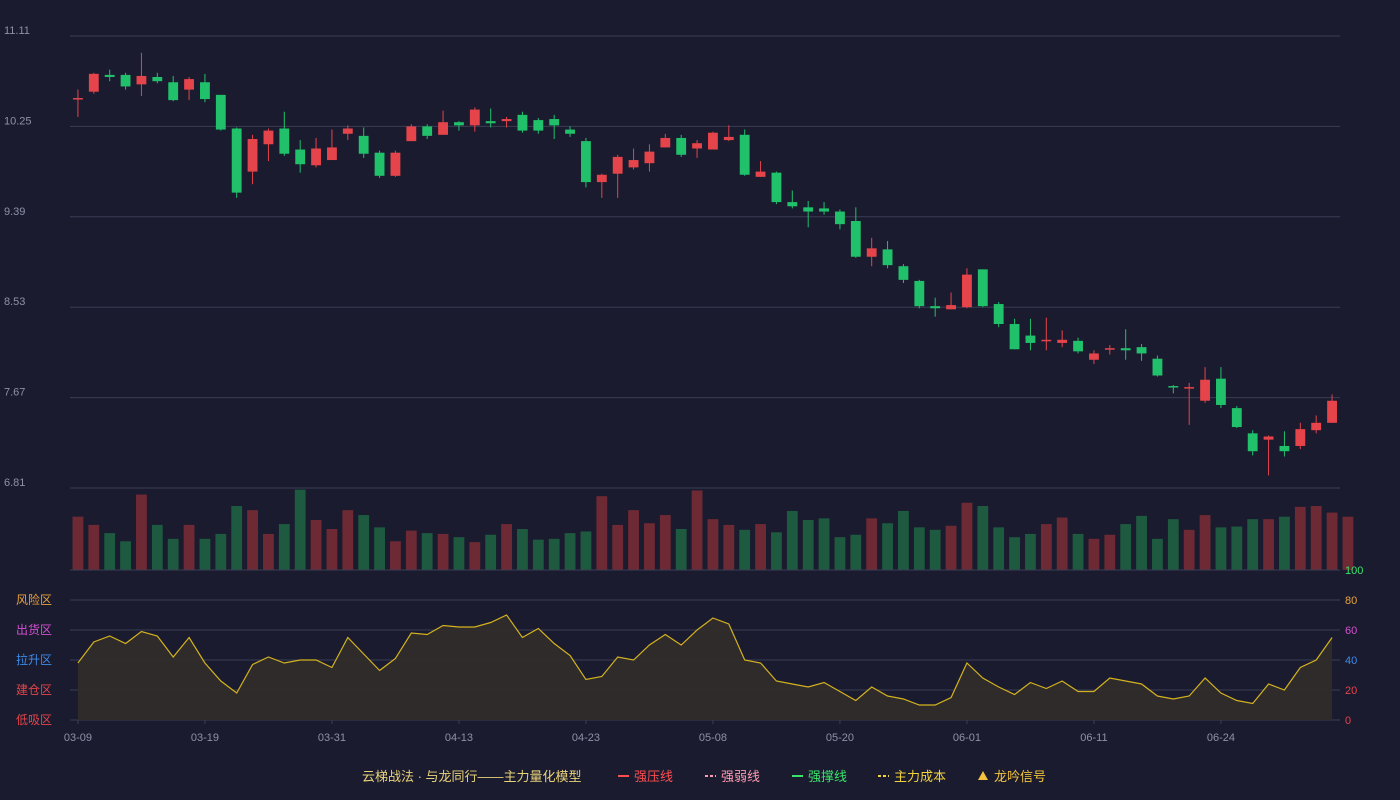  I want to click on price-tick-label: 11.11, so click(17, 31).